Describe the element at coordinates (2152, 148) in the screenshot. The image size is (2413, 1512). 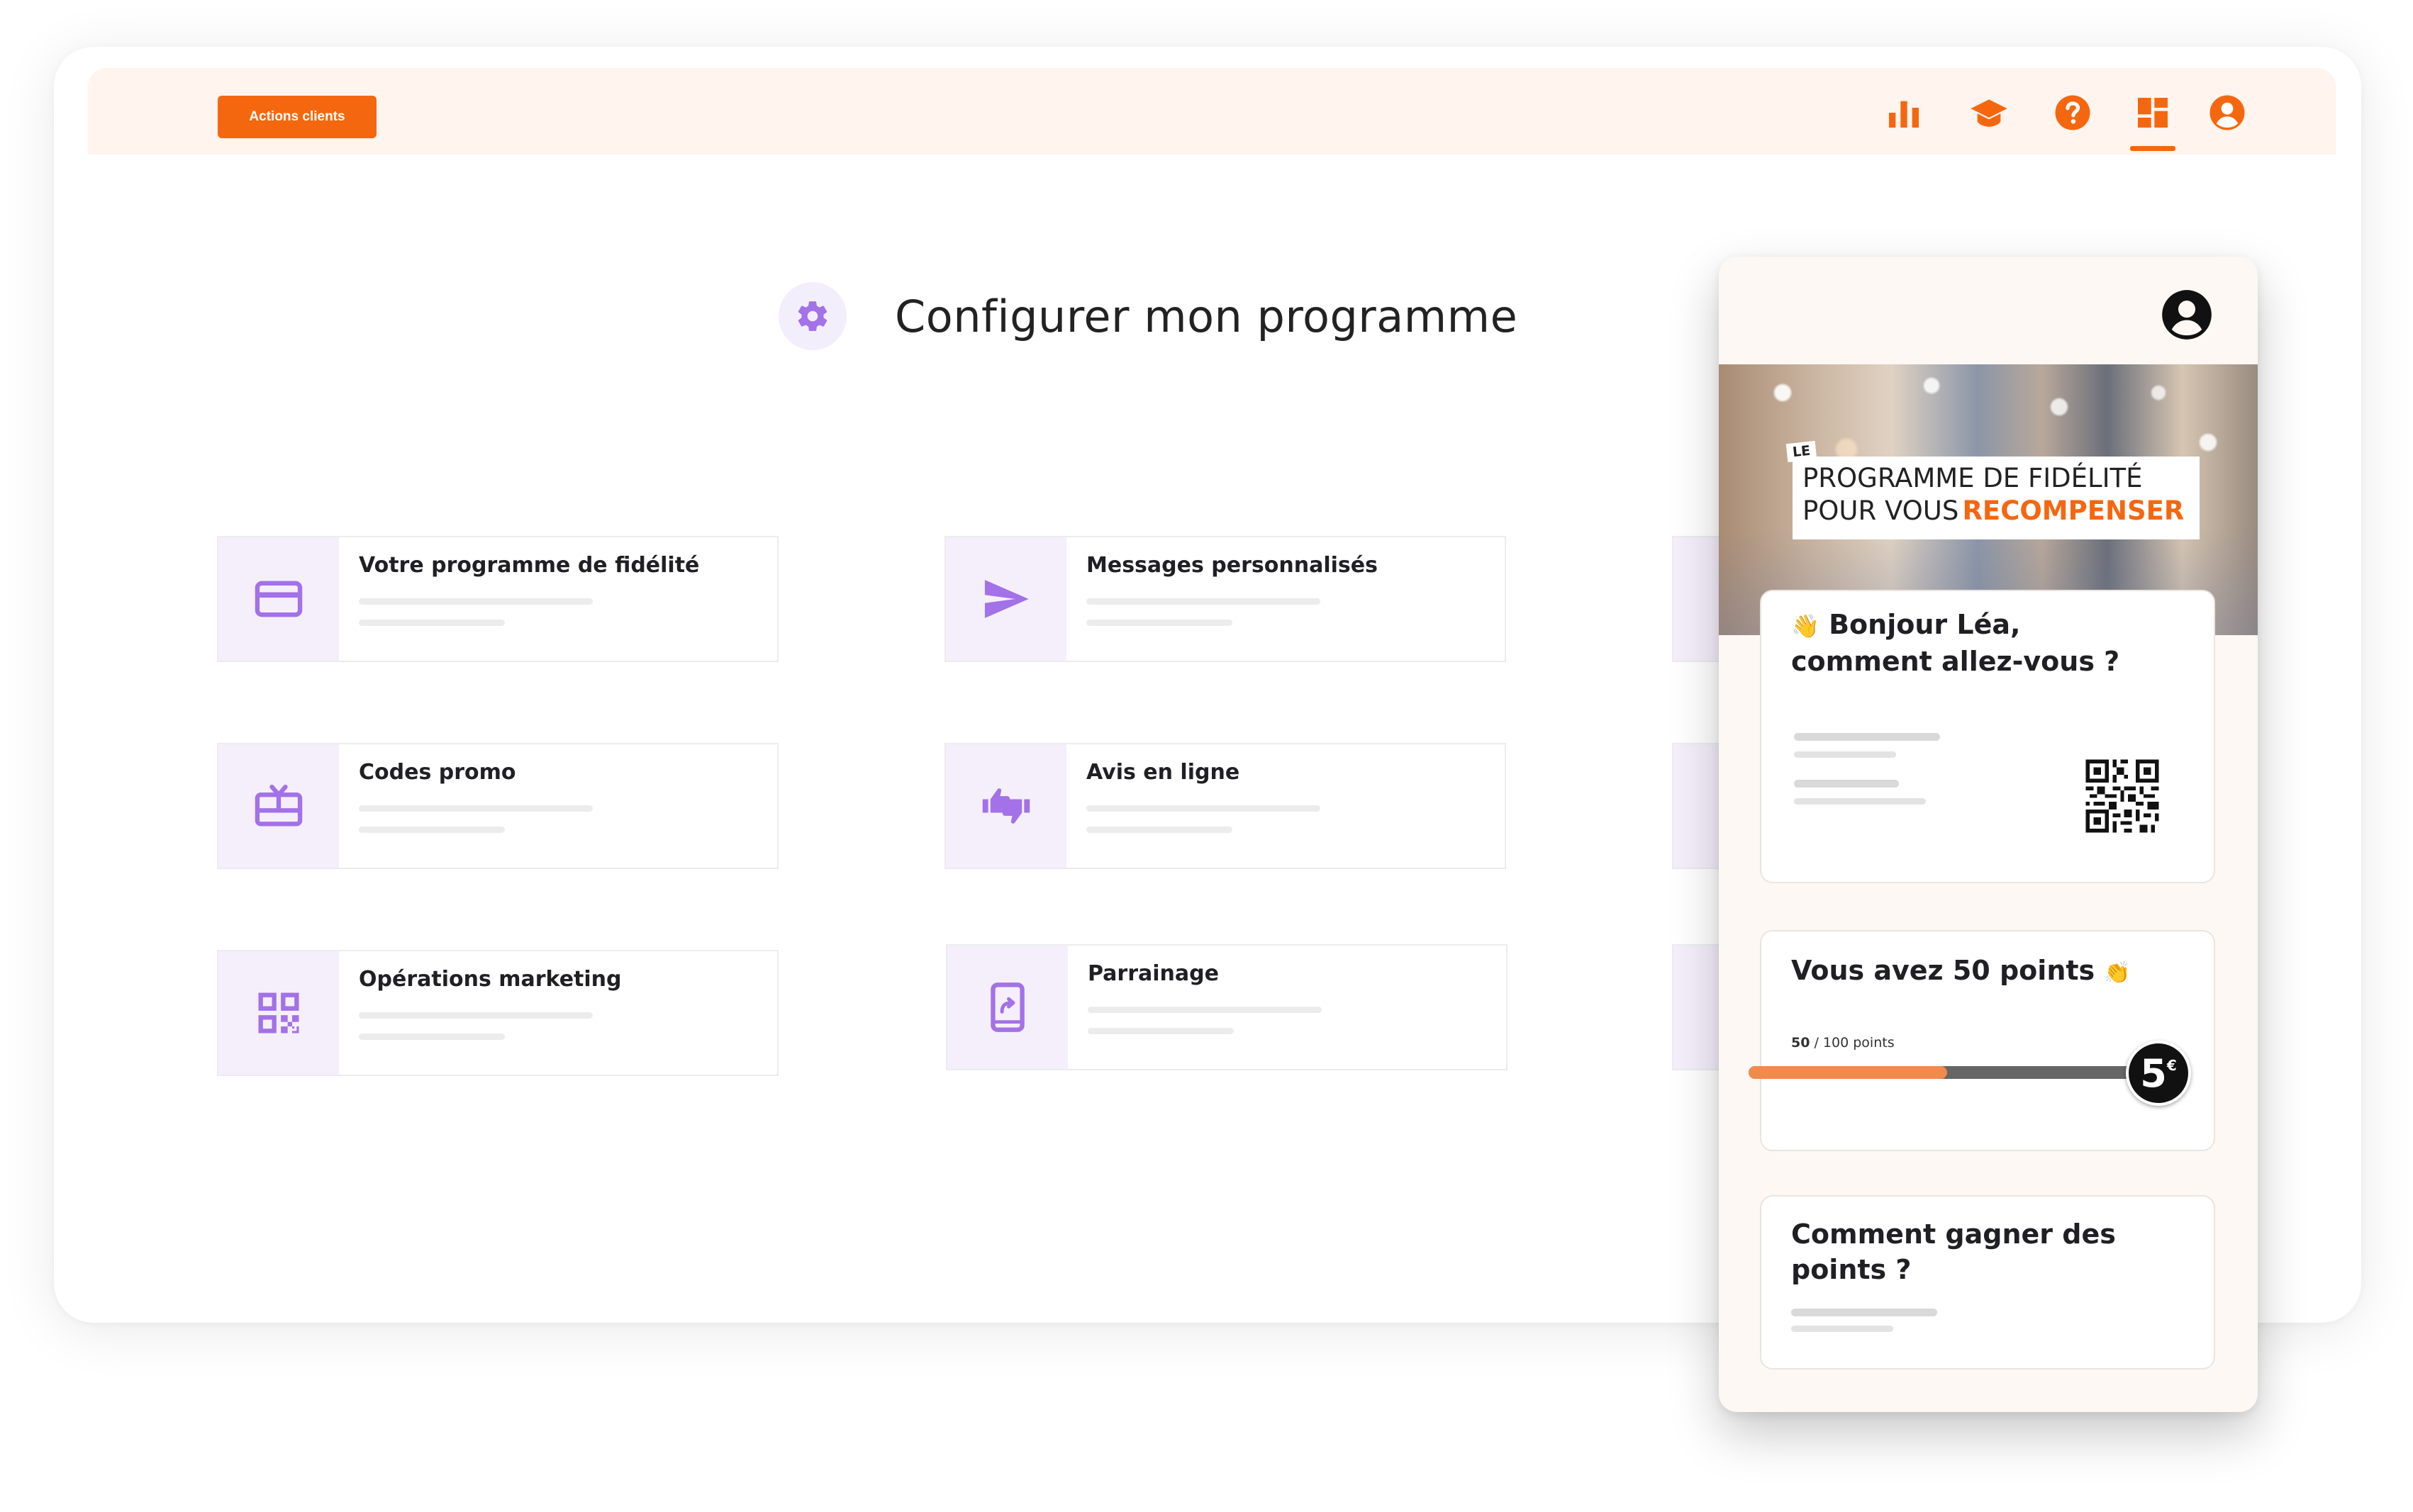
I see `active-nav-indicator` at that location.